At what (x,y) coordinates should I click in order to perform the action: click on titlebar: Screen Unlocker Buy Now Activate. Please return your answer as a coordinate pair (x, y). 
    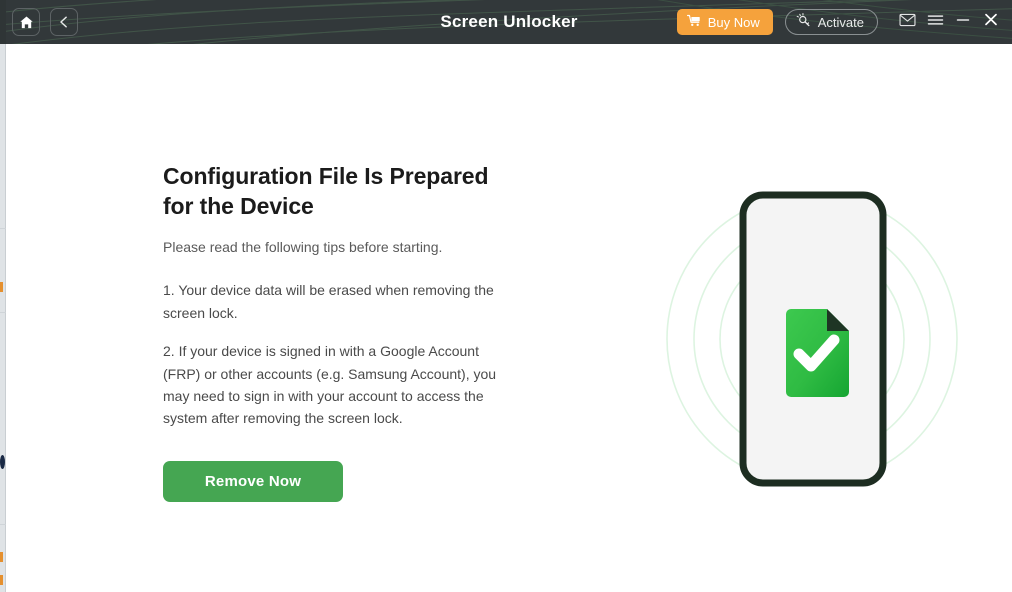
    Looking at the image, I should click on (509, 22).